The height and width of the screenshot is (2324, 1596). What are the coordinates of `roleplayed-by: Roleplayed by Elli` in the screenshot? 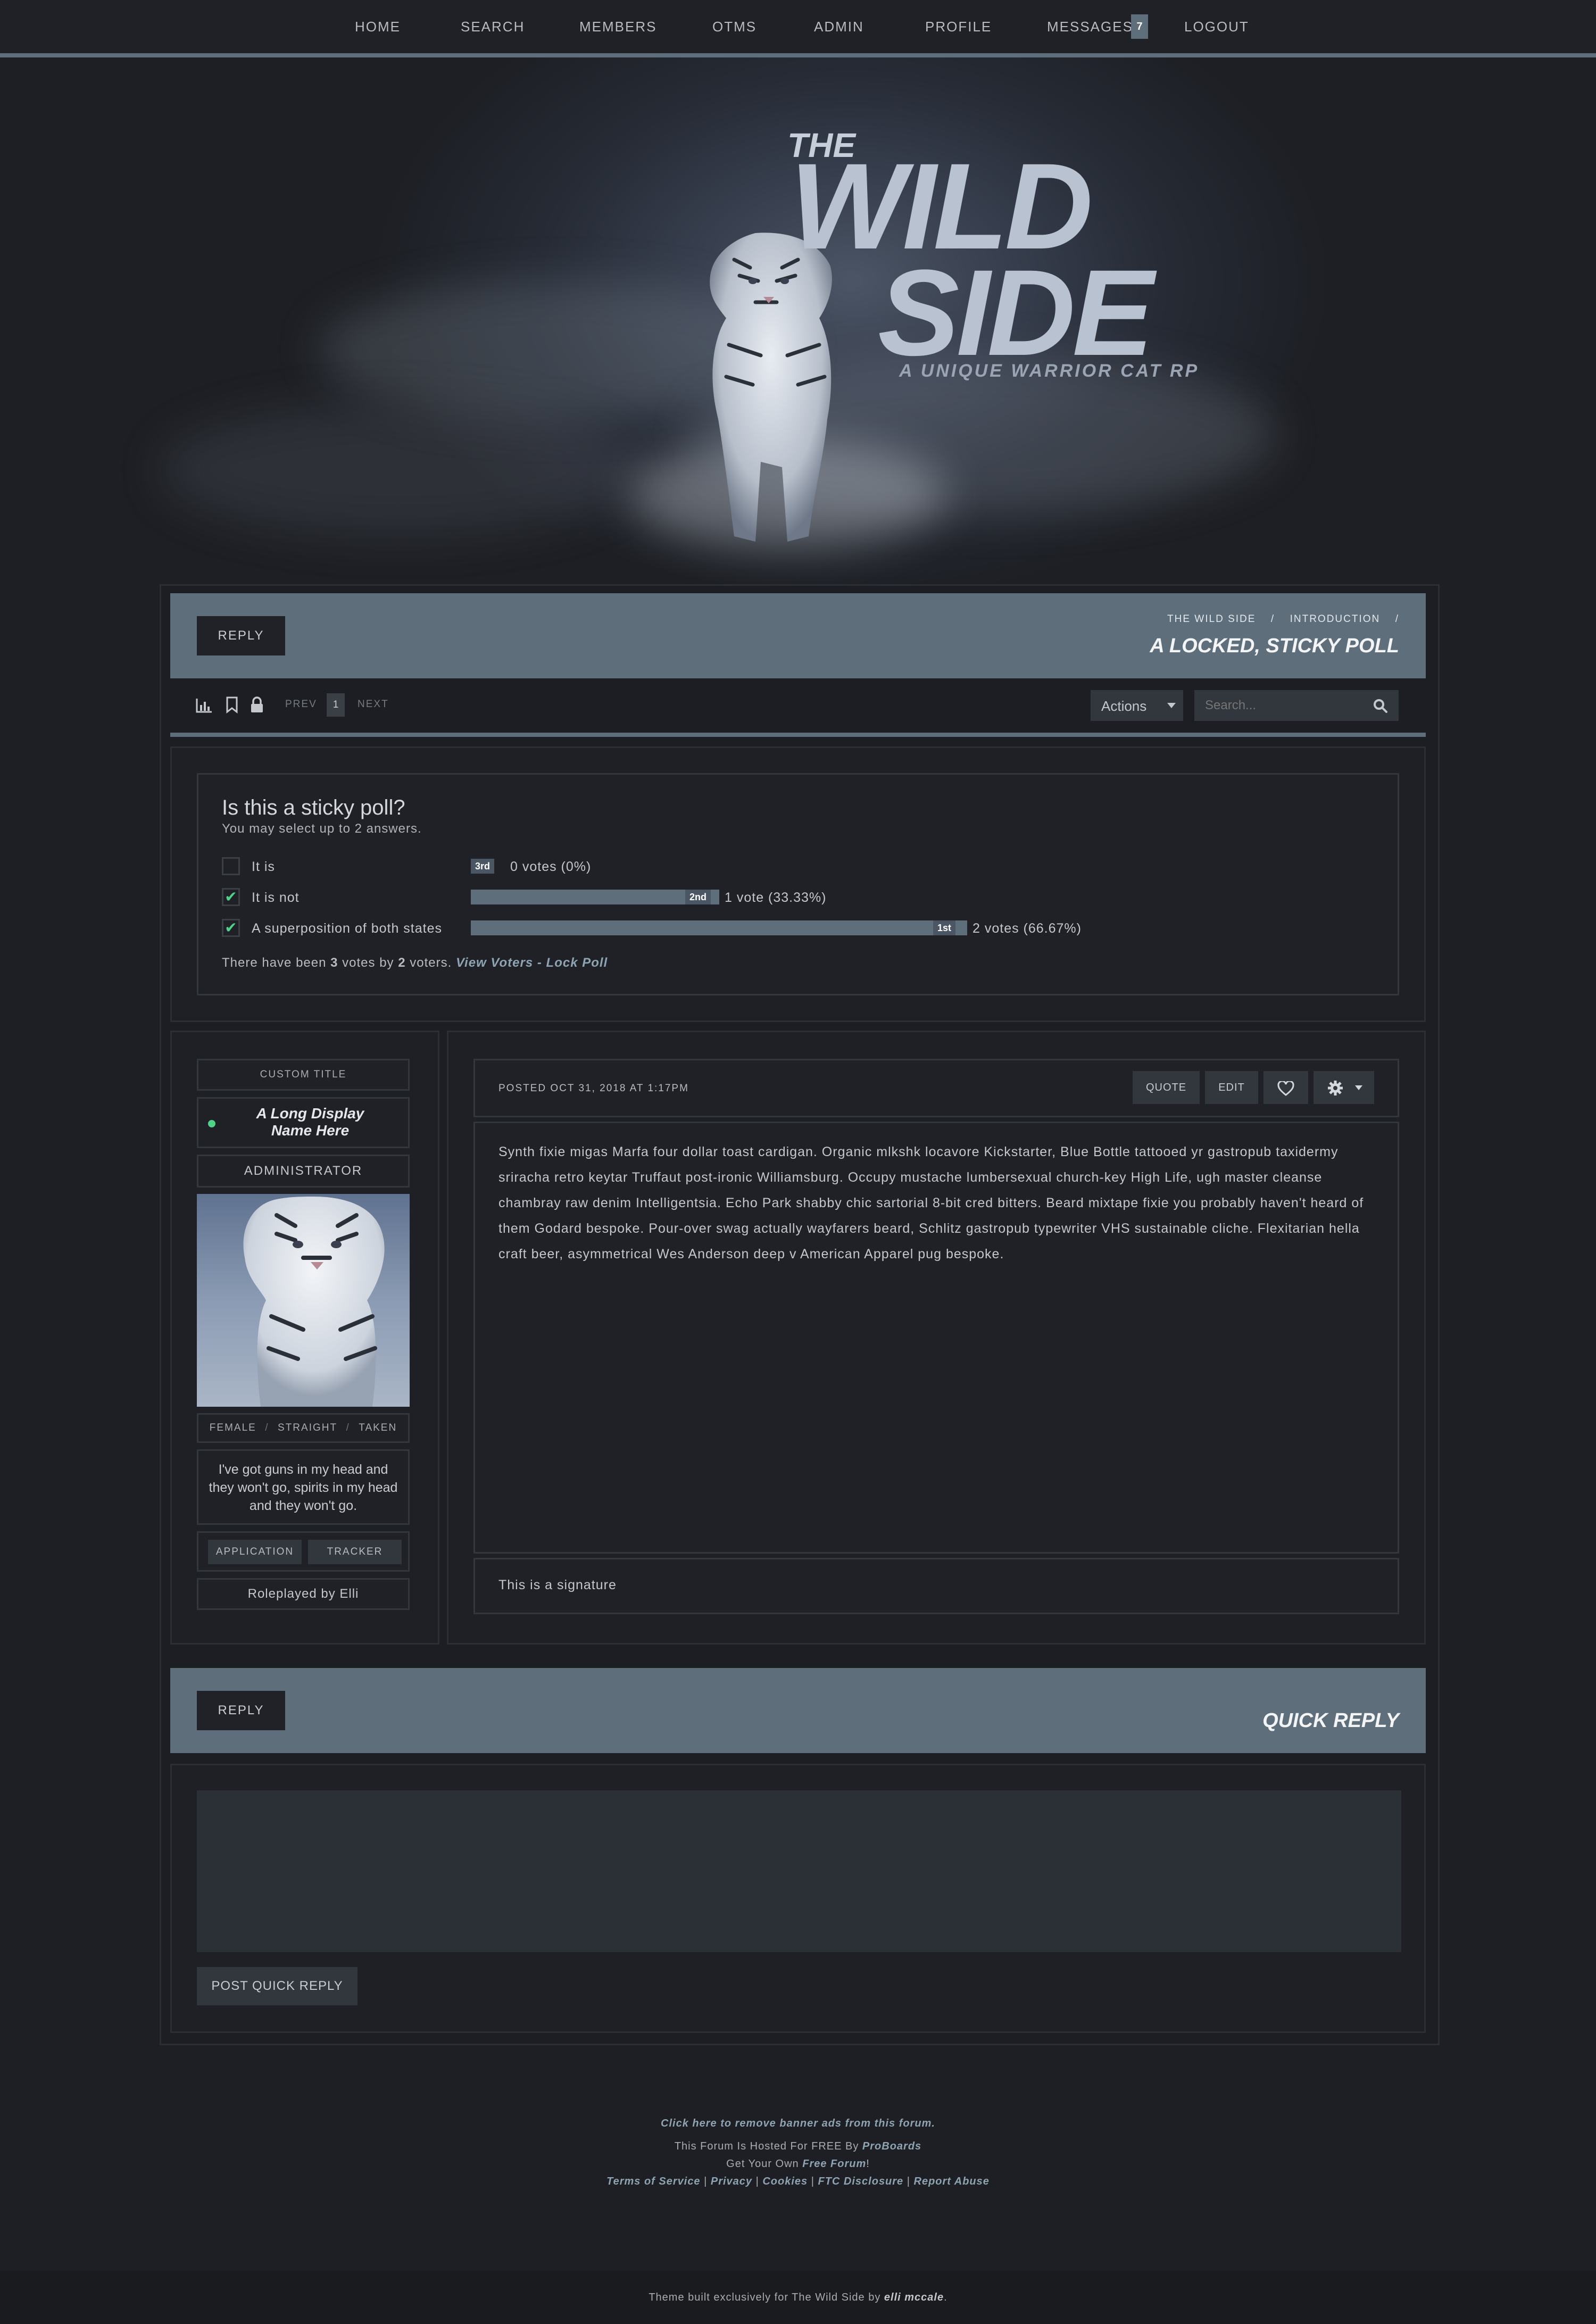 It's located at (304, 1594).